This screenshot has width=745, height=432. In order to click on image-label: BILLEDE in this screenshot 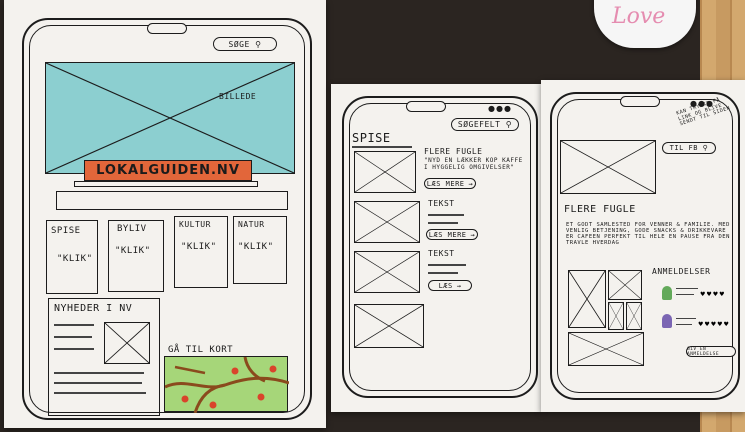, I will do `click(238, 96)`.